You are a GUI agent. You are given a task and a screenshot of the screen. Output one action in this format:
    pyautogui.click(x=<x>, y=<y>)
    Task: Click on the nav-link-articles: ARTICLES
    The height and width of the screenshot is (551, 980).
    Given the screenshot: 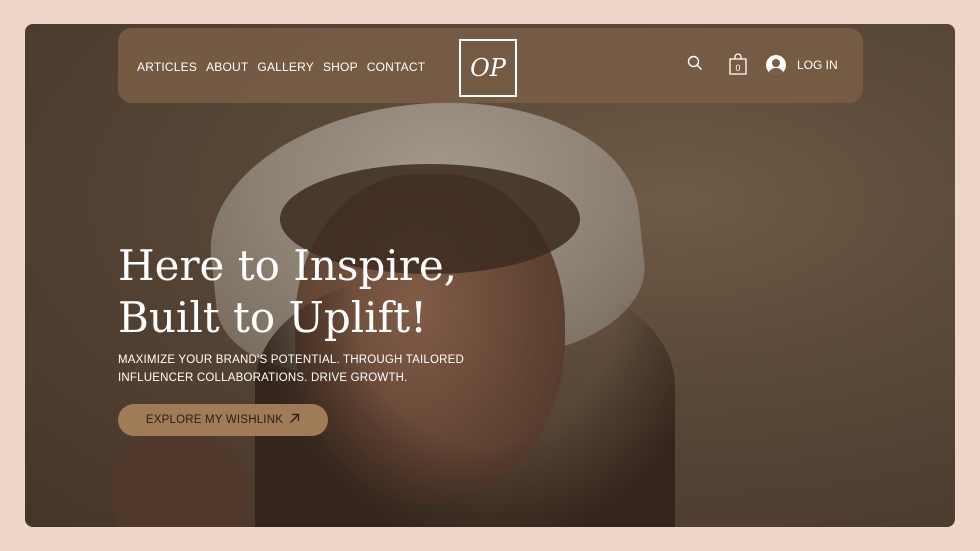 What is the action you would take?
    pyautogui.click(x=167, y=67)
    